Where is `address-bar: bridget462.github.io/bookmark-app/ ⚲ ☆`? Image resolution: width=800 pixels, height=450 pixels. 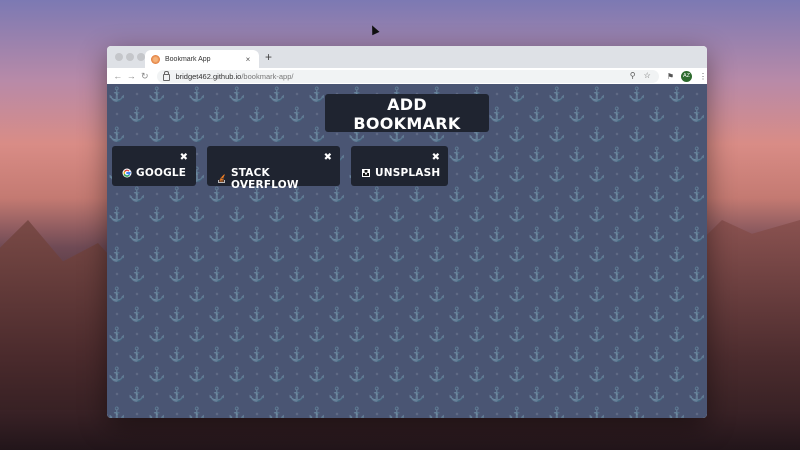 address-bar: bridget462.github.io/bookmark-app/ ⚲ ☆ is located at coordinates (408, 76).